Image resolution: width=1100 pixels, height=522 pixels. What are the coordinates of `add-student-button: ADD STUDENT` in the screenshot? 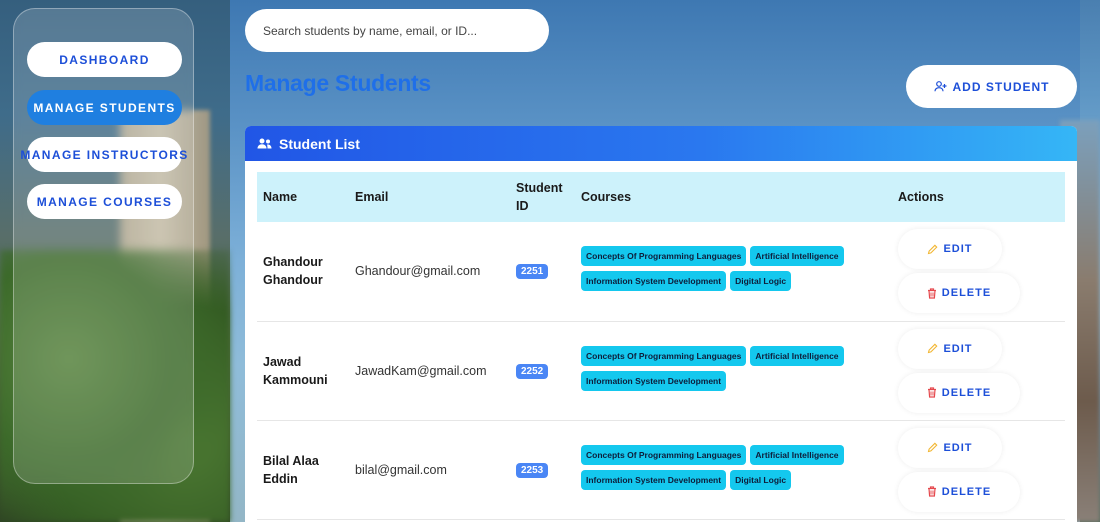 It's located at (991, 86).